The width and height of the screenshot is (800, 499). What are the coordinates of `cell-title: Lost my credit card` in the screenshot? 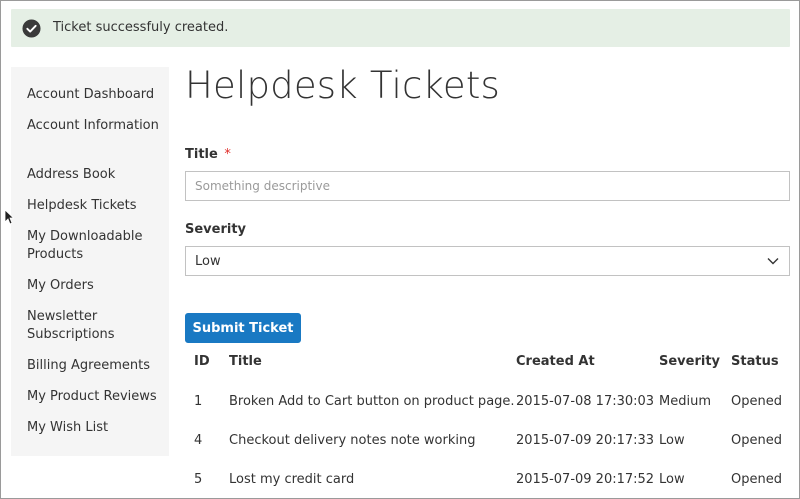 It's located at (292, 479).